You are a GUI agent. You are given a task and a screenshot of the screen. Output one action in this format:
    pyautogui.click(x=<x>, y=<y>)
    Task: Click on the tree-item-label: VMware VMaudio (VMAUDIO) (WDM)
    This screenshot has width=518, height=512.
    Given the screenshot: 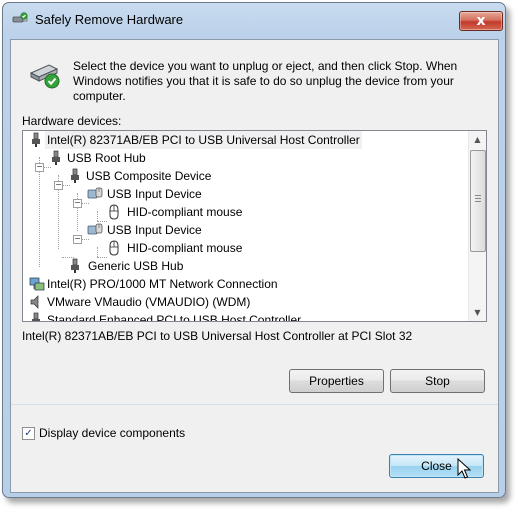 What is the action you would take?
    pyautogui.click(x=149, y=302)
    